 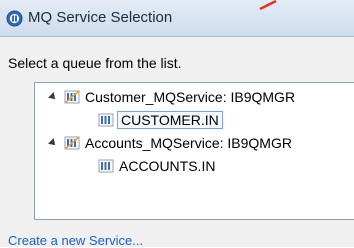 What do you see at coordinates (95, 63) in the screenshot?
I see `instruction-text: Select a queue from the list.` at bounding box center [95, 63].